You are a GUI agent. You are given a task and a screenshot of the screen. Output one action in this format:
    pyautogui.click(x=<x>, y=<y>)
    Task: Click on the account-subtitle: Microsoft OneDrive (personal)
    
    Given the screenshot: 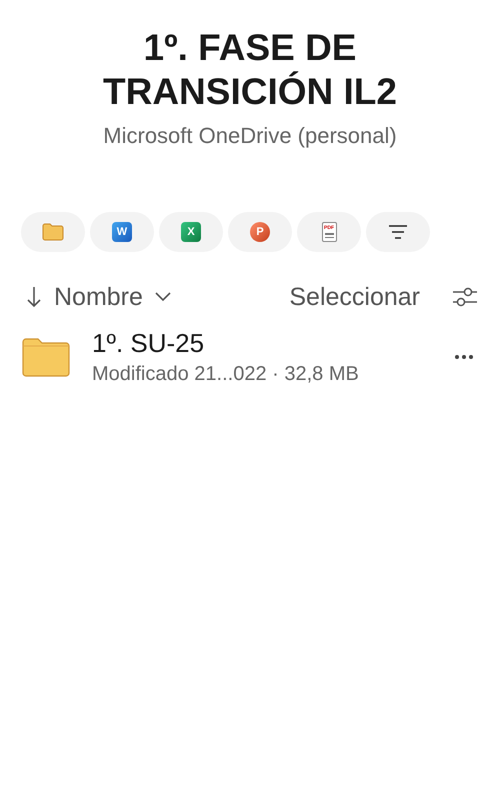 What is the action you would take?
    pyautogui.click(x=250, y=136)
    